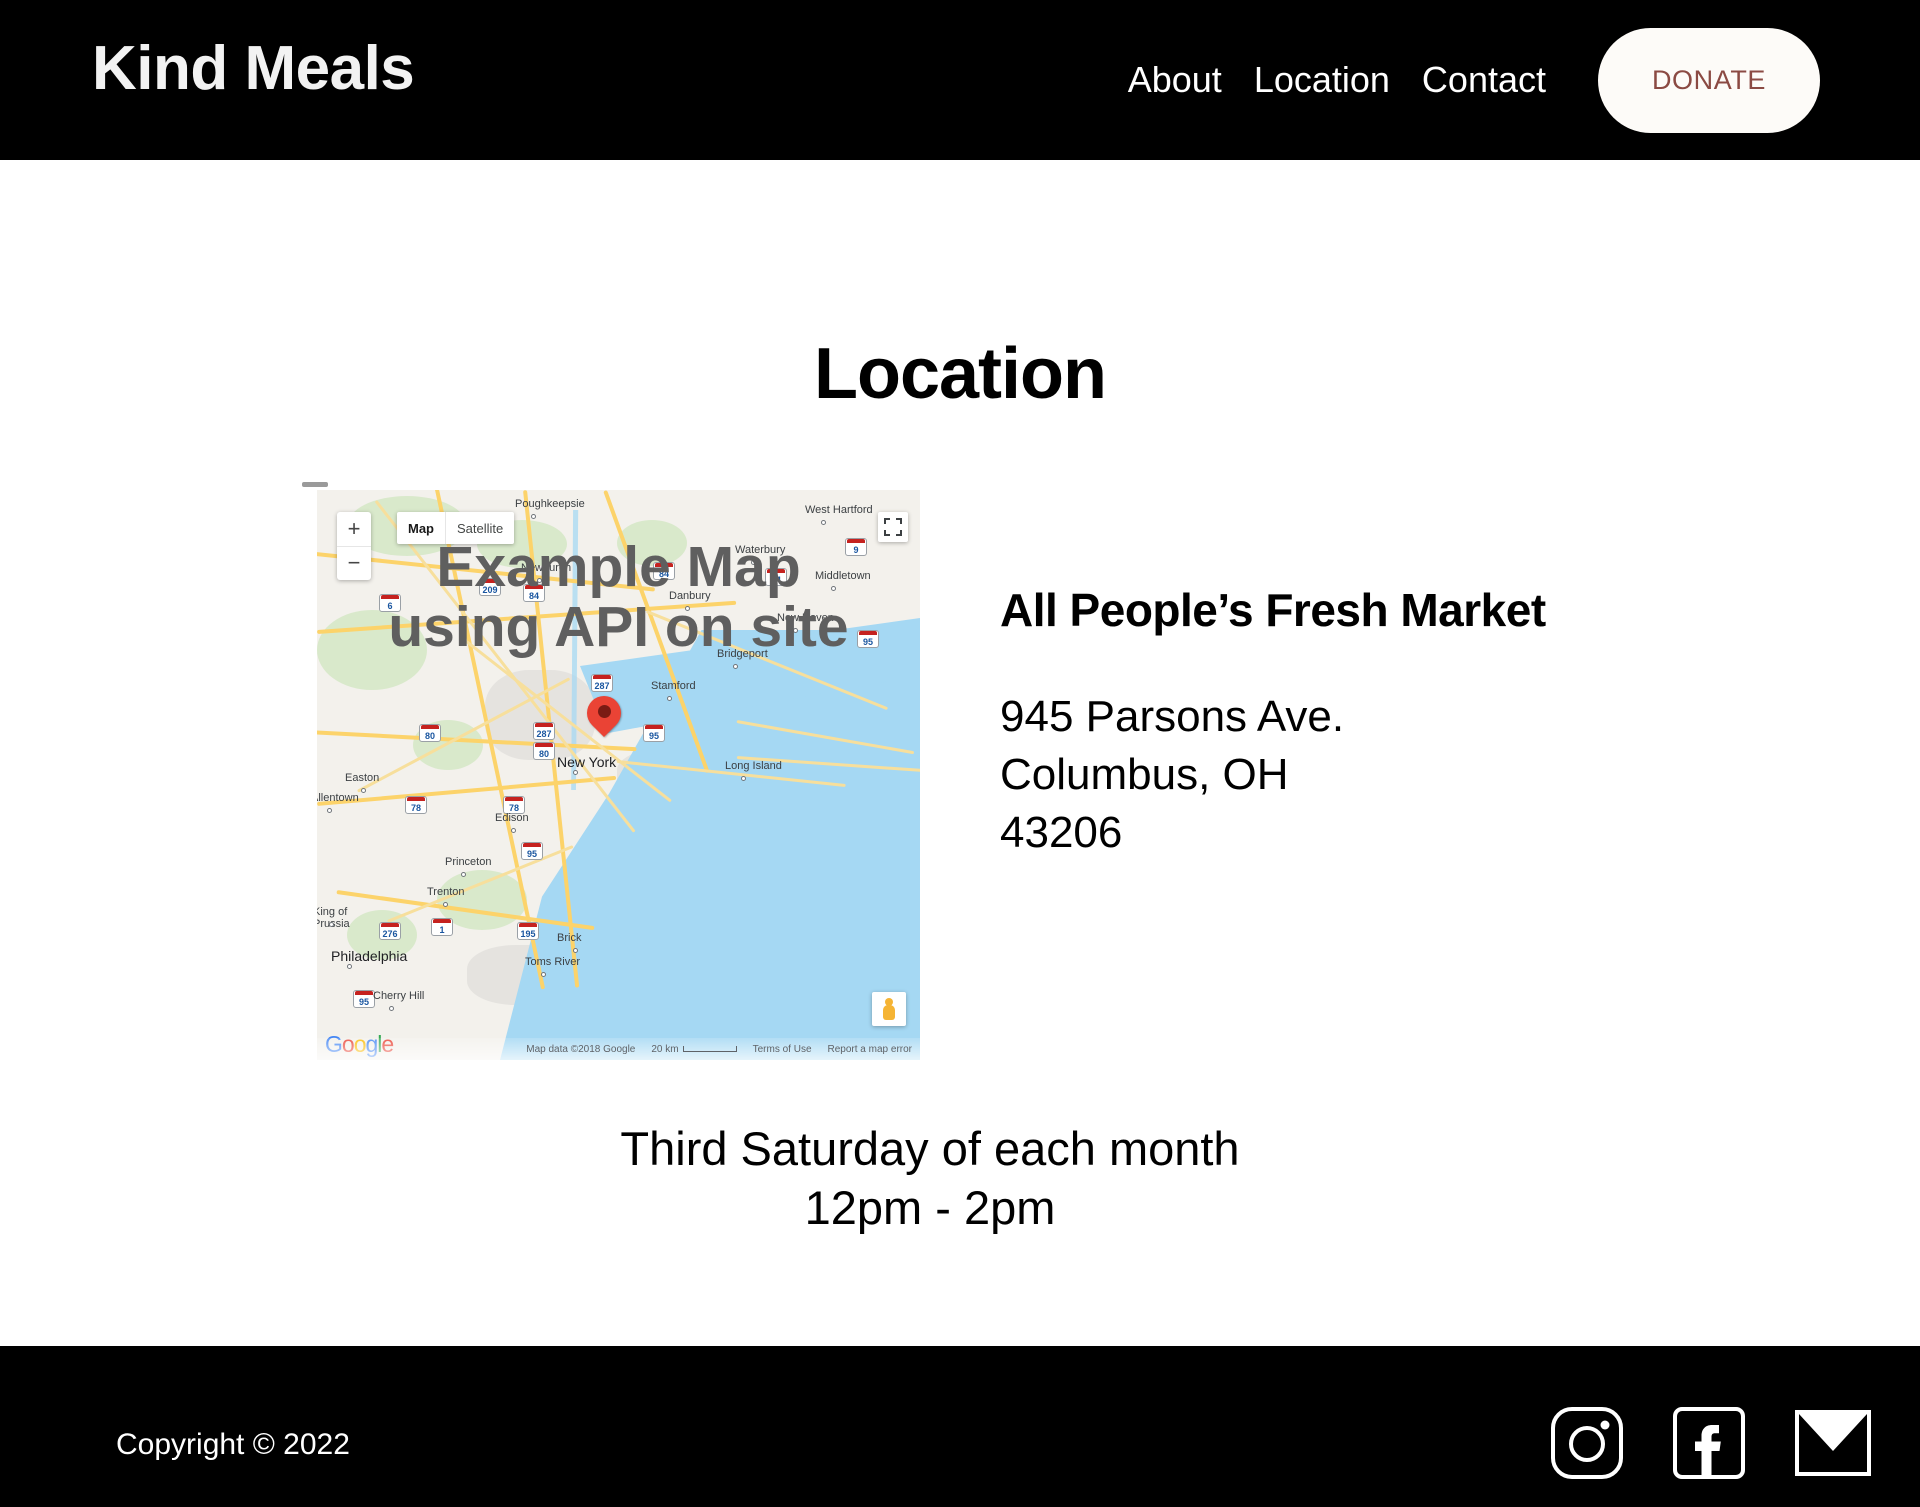 This screenshot has height=1507, width=1920. I want to click on map-green-area, so click(372, 650).